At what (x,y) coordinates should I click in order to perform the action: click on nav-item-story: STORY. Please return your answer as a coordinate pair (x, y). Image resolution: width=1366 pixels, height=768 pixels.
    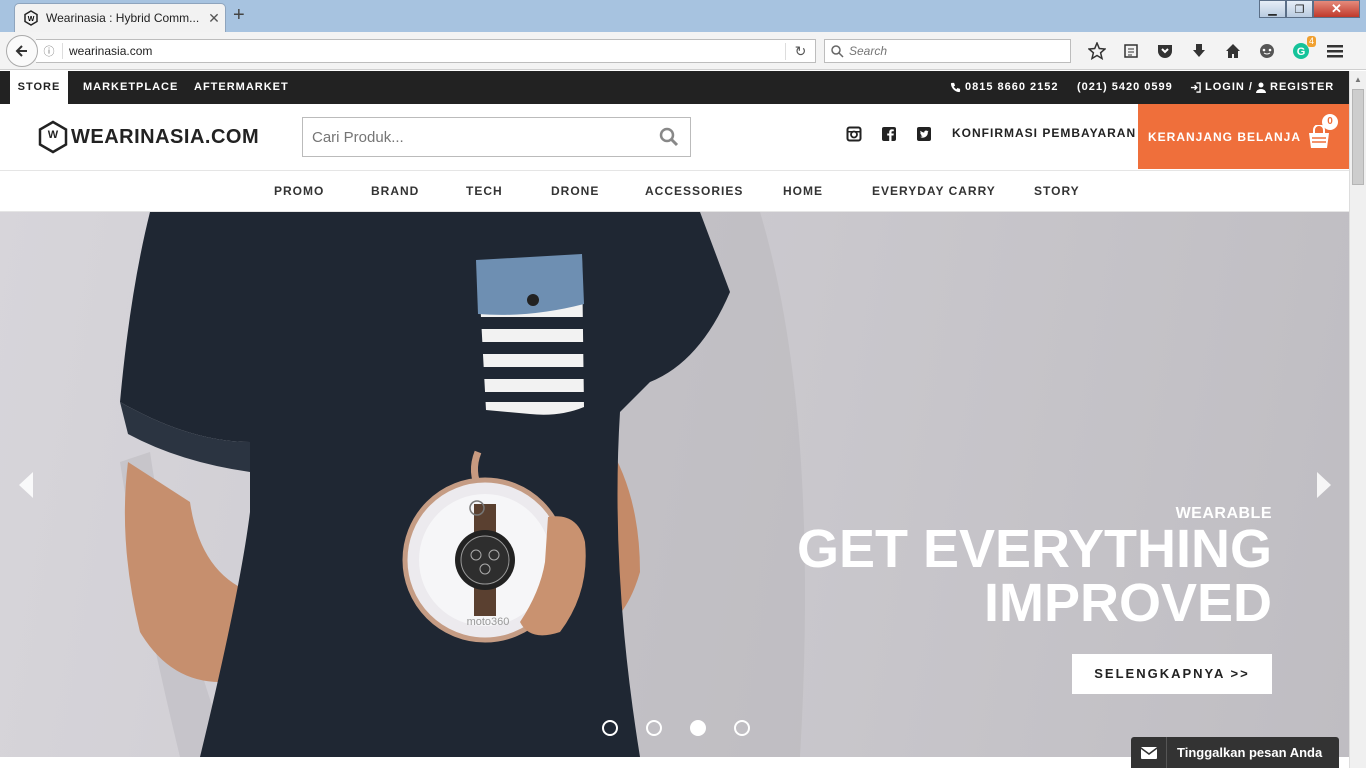
    Looking at the image, I should click on (1057, 191).